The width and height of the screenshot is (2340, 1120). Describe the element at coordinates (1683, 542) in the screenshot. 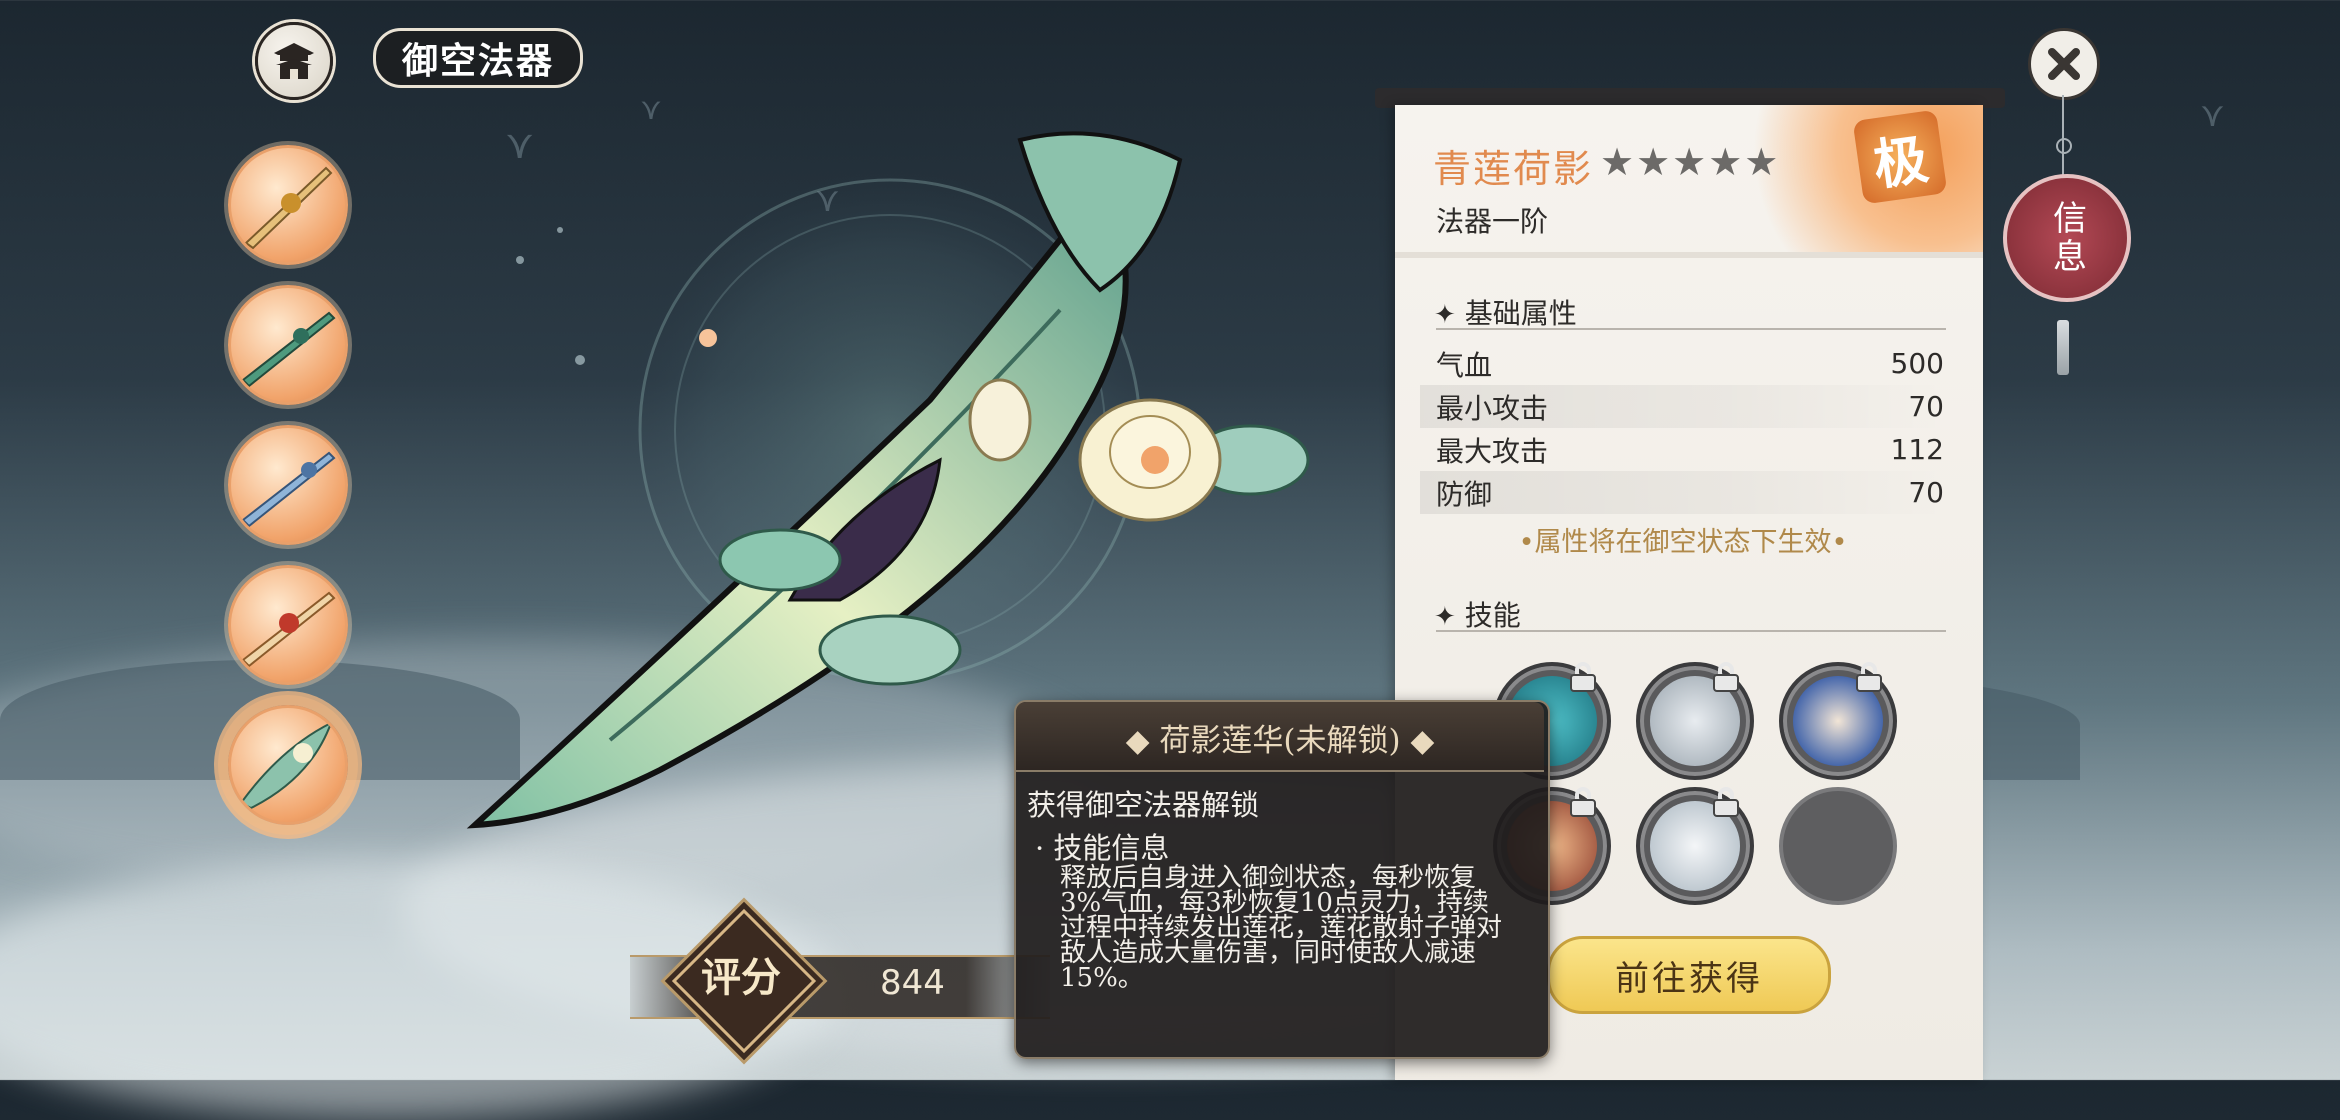

I see `stat-note: •属性将在御空状态下生效•` at that location.